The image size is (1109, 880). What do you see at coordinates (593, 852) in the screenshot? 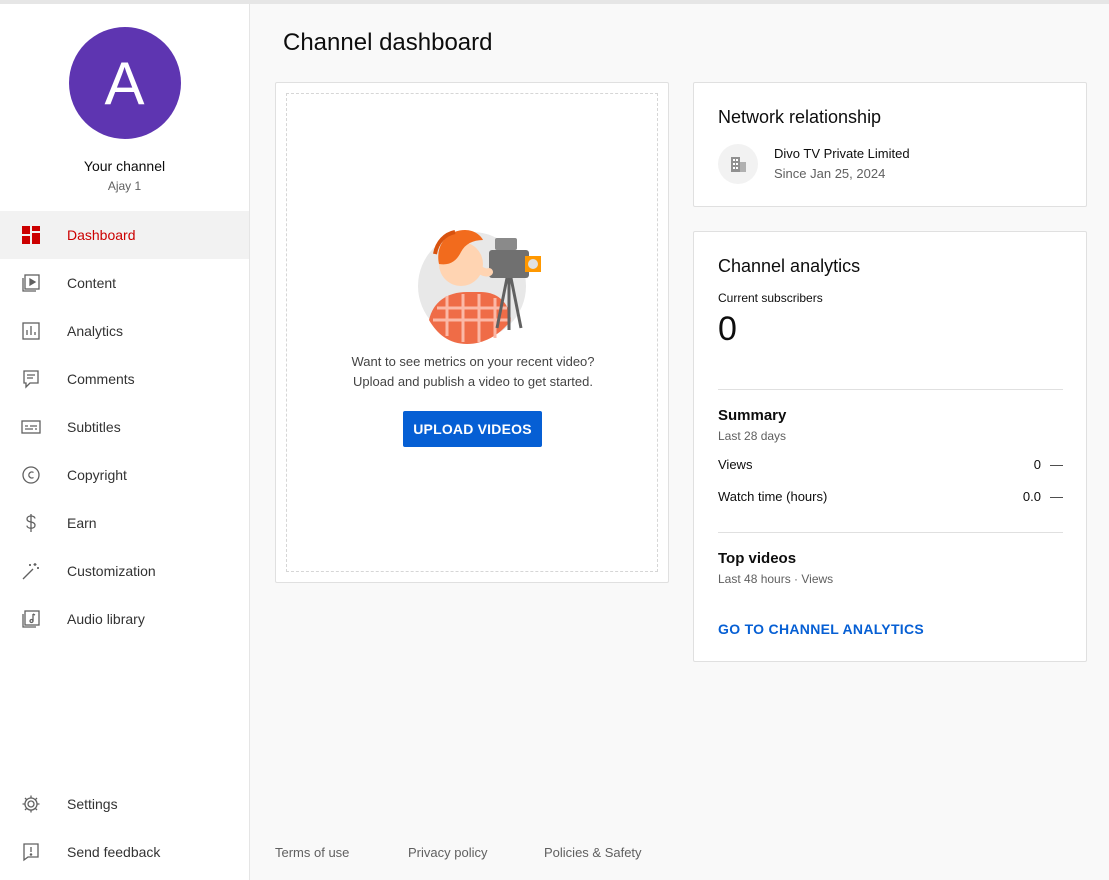
I see `policies-safety-link: Policies & Safety` at bounding box center [593, 852].